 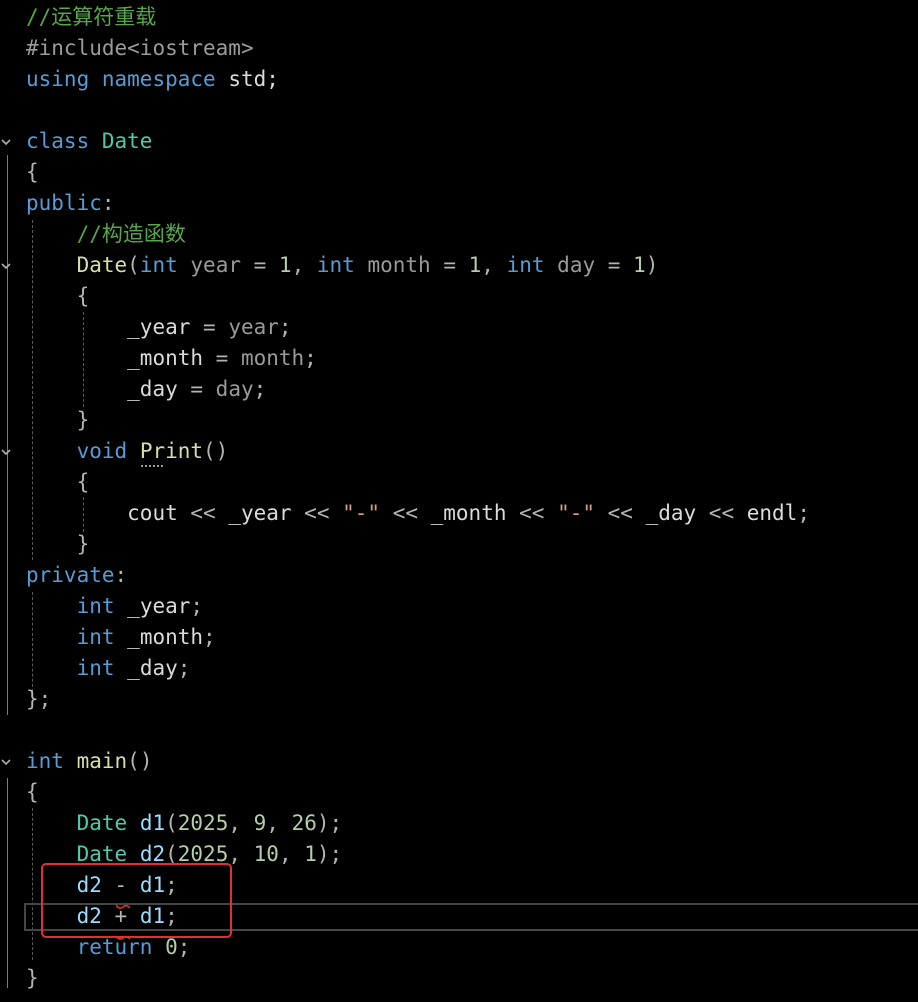 I want to click on code-token: 9, so click(x=260, y=823).